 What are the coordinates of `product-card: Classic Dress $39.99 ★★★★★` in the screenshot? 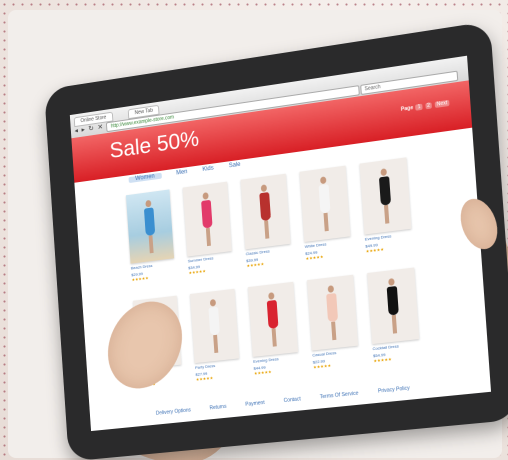 It's located at (269, 220).